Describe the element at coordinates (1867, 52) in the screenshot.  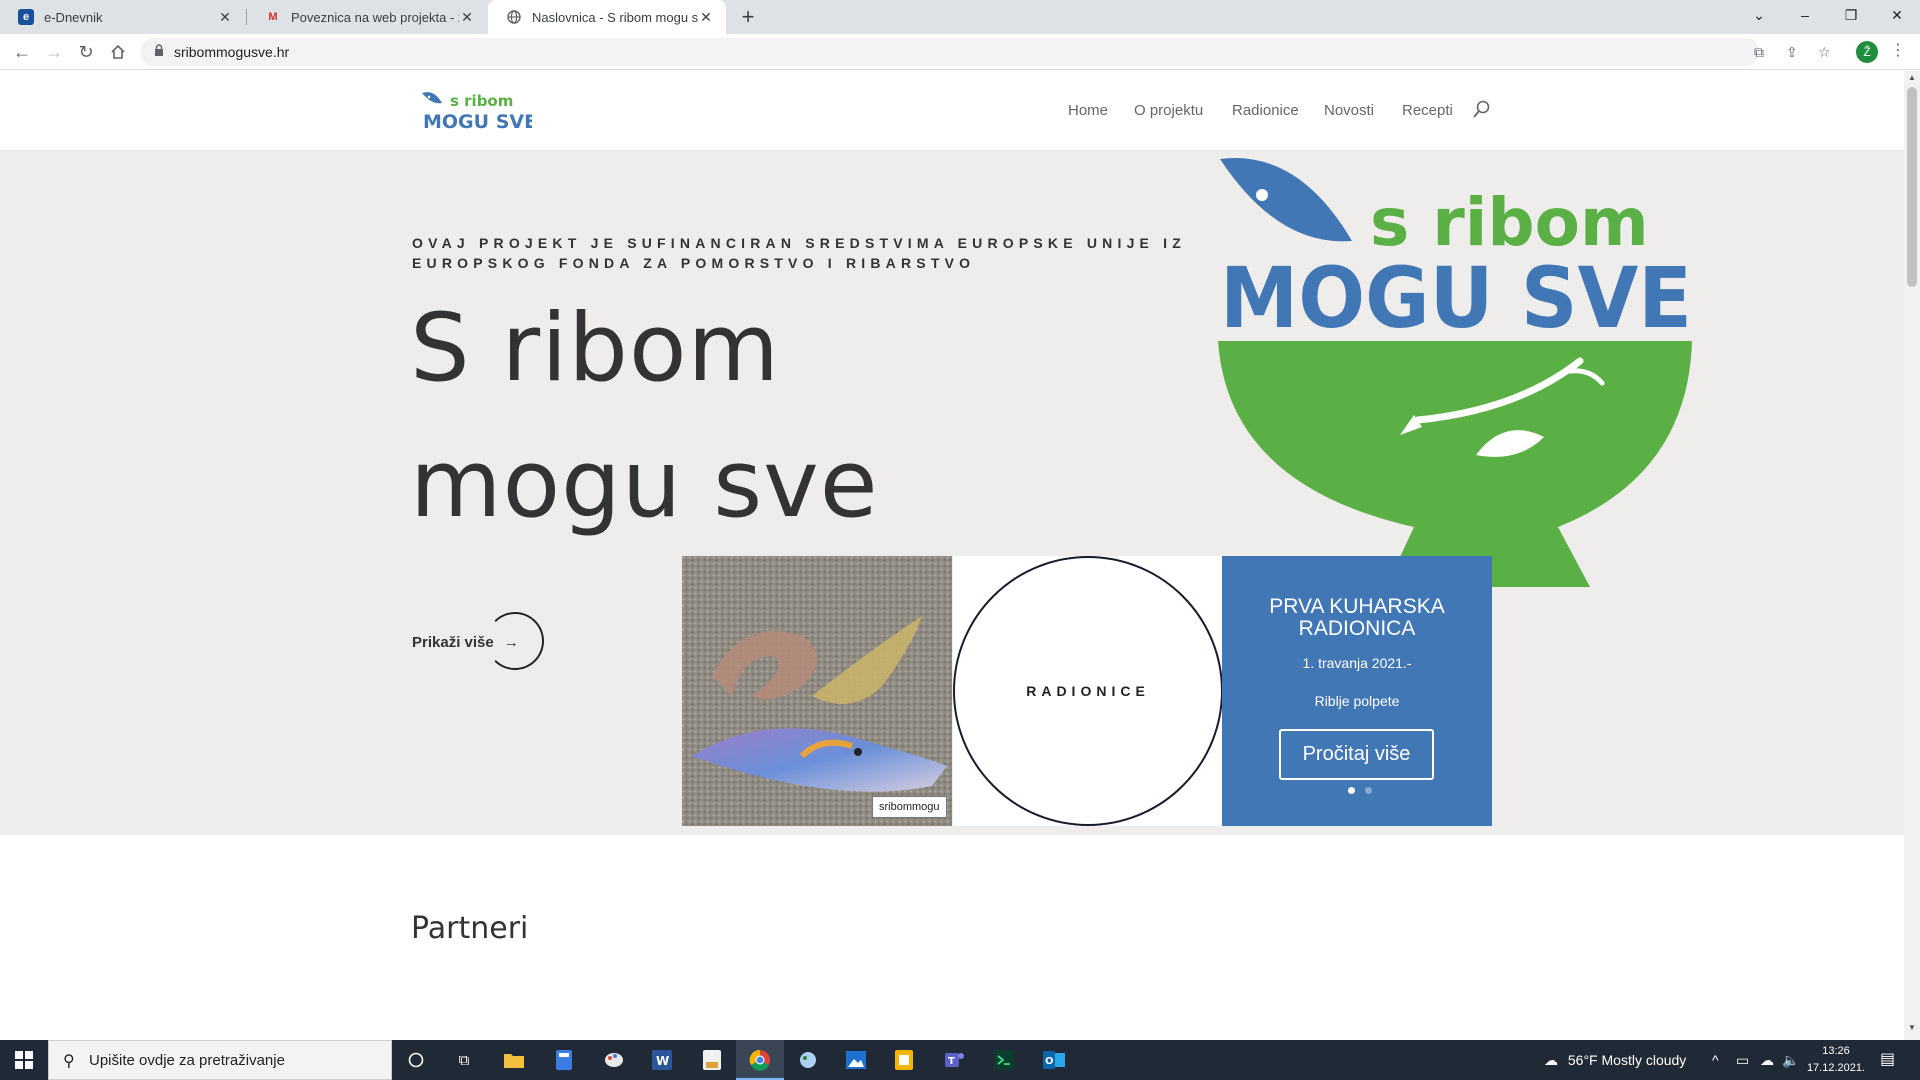
I see `profile-avatar: Ž` at that location.